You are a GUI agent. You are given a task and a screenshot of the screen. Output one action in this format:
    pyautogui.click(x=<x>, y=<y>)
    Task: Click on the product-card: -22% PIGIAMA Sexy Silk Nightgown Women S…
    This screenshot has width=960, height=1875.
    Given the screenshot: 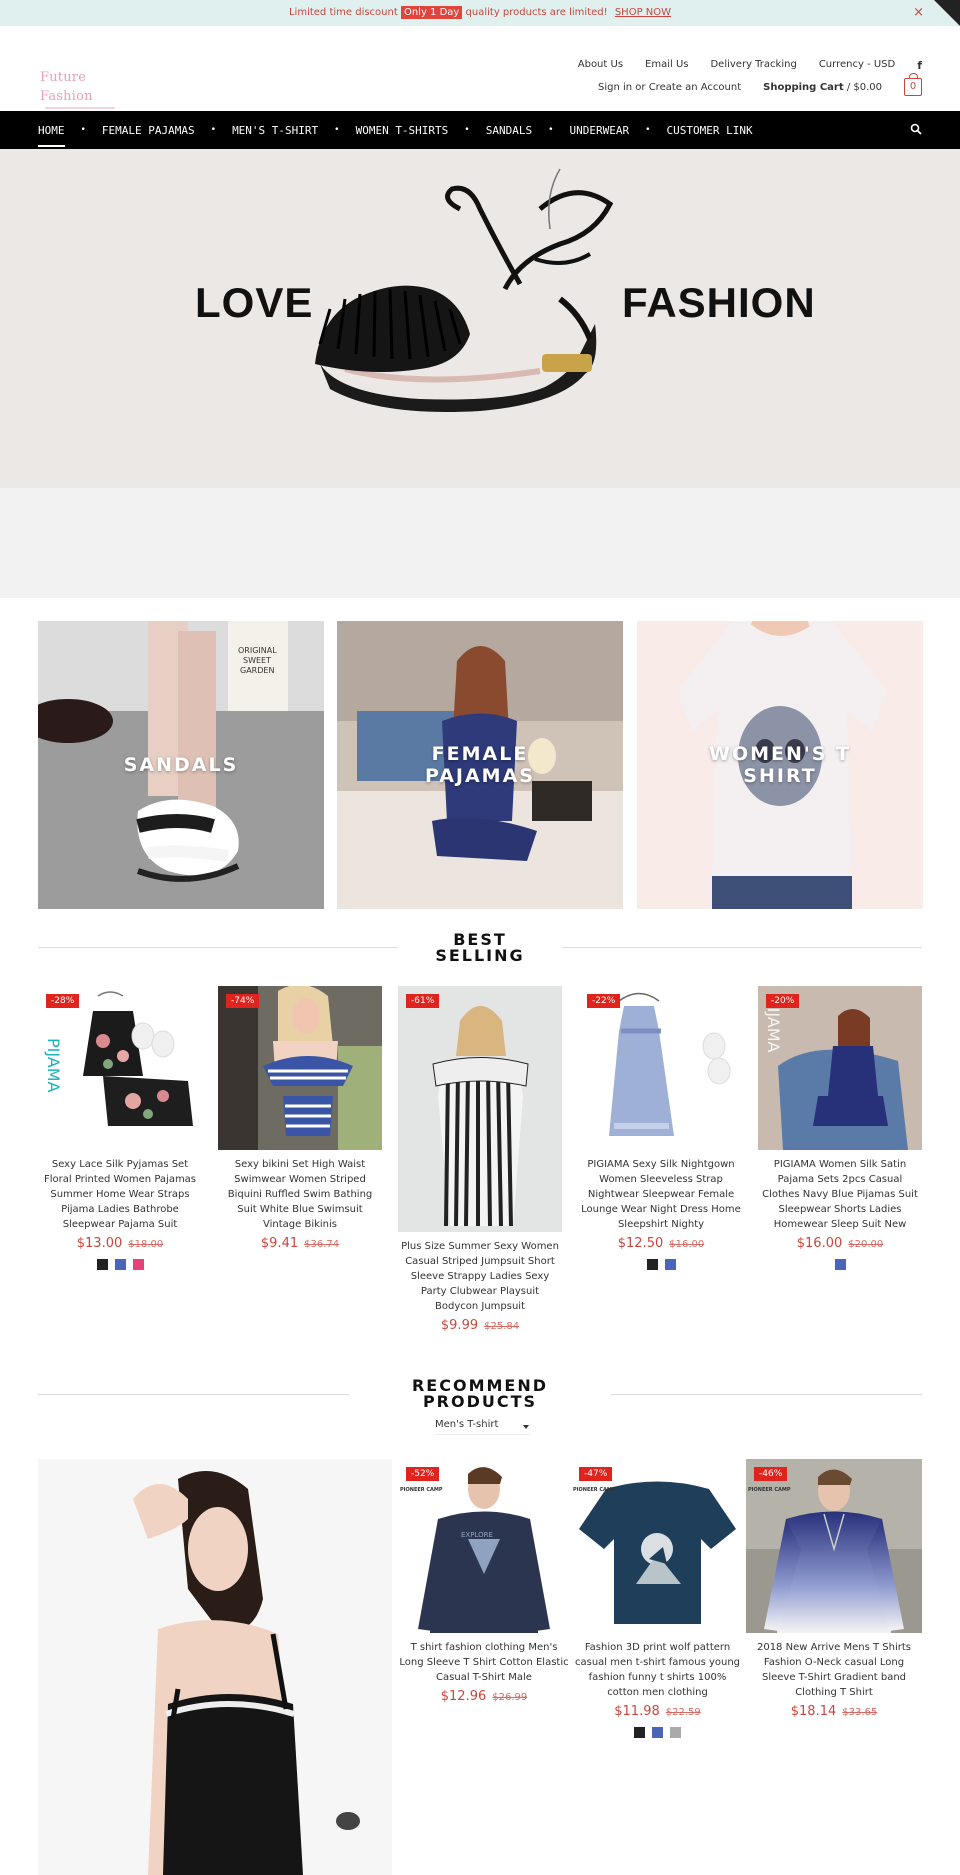 What is the action you would take?
    pyautogui.click(x=661, y=1128)
    